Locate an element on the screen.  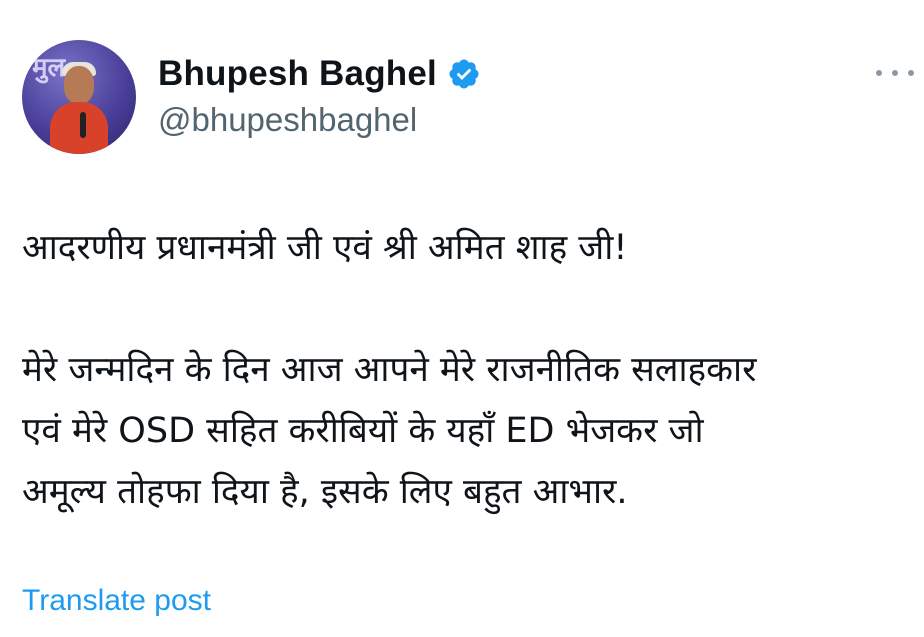
microphone-icon is located at coordinates (83, 125).